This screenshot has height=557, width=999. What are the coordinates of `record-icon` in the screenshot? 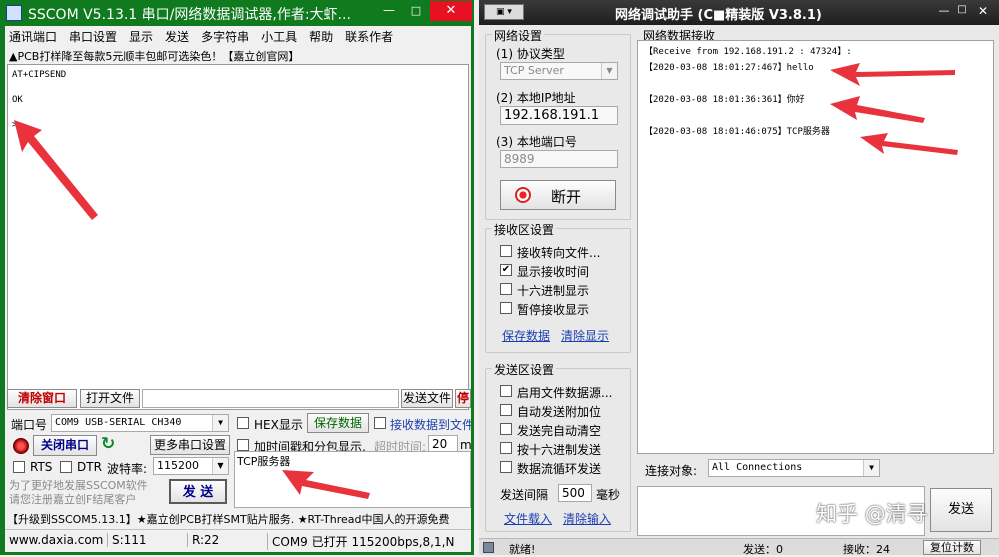 It's located at (523, 195).